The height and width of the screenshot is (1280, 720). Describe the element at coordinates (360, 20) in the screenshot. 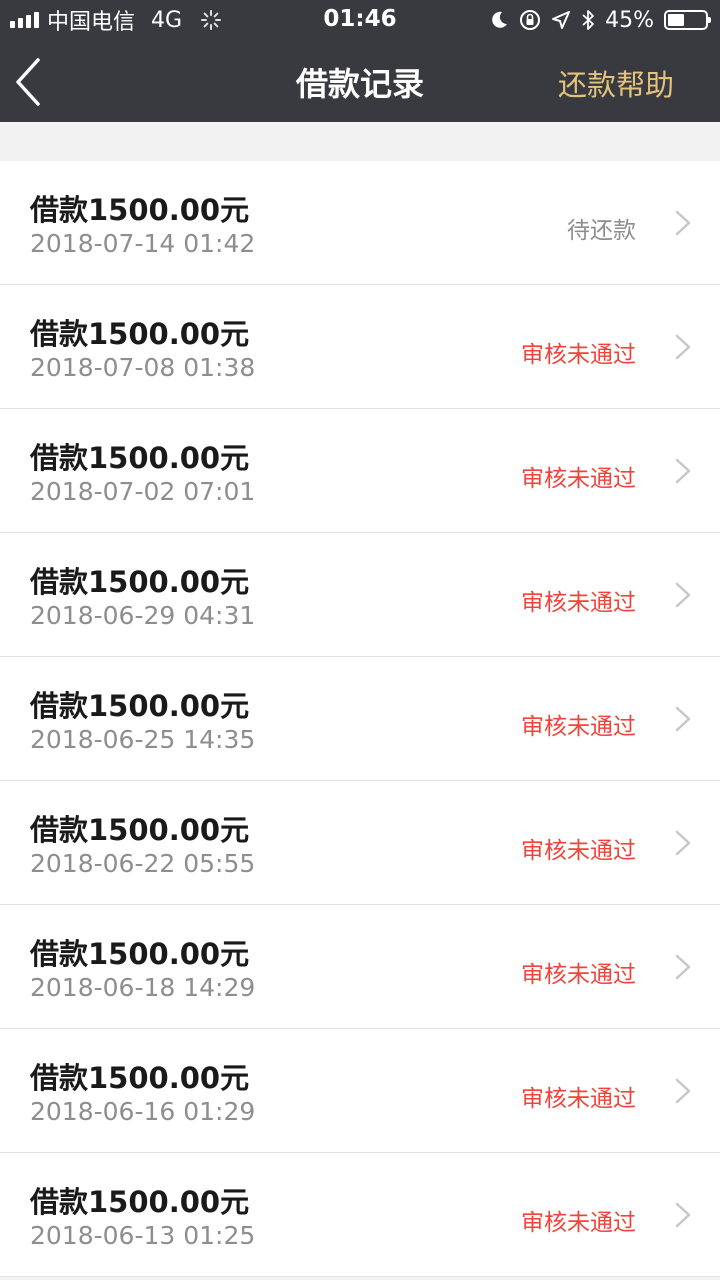

I see `status-bar: 中国电信 4G 01:46 45%` at that location.